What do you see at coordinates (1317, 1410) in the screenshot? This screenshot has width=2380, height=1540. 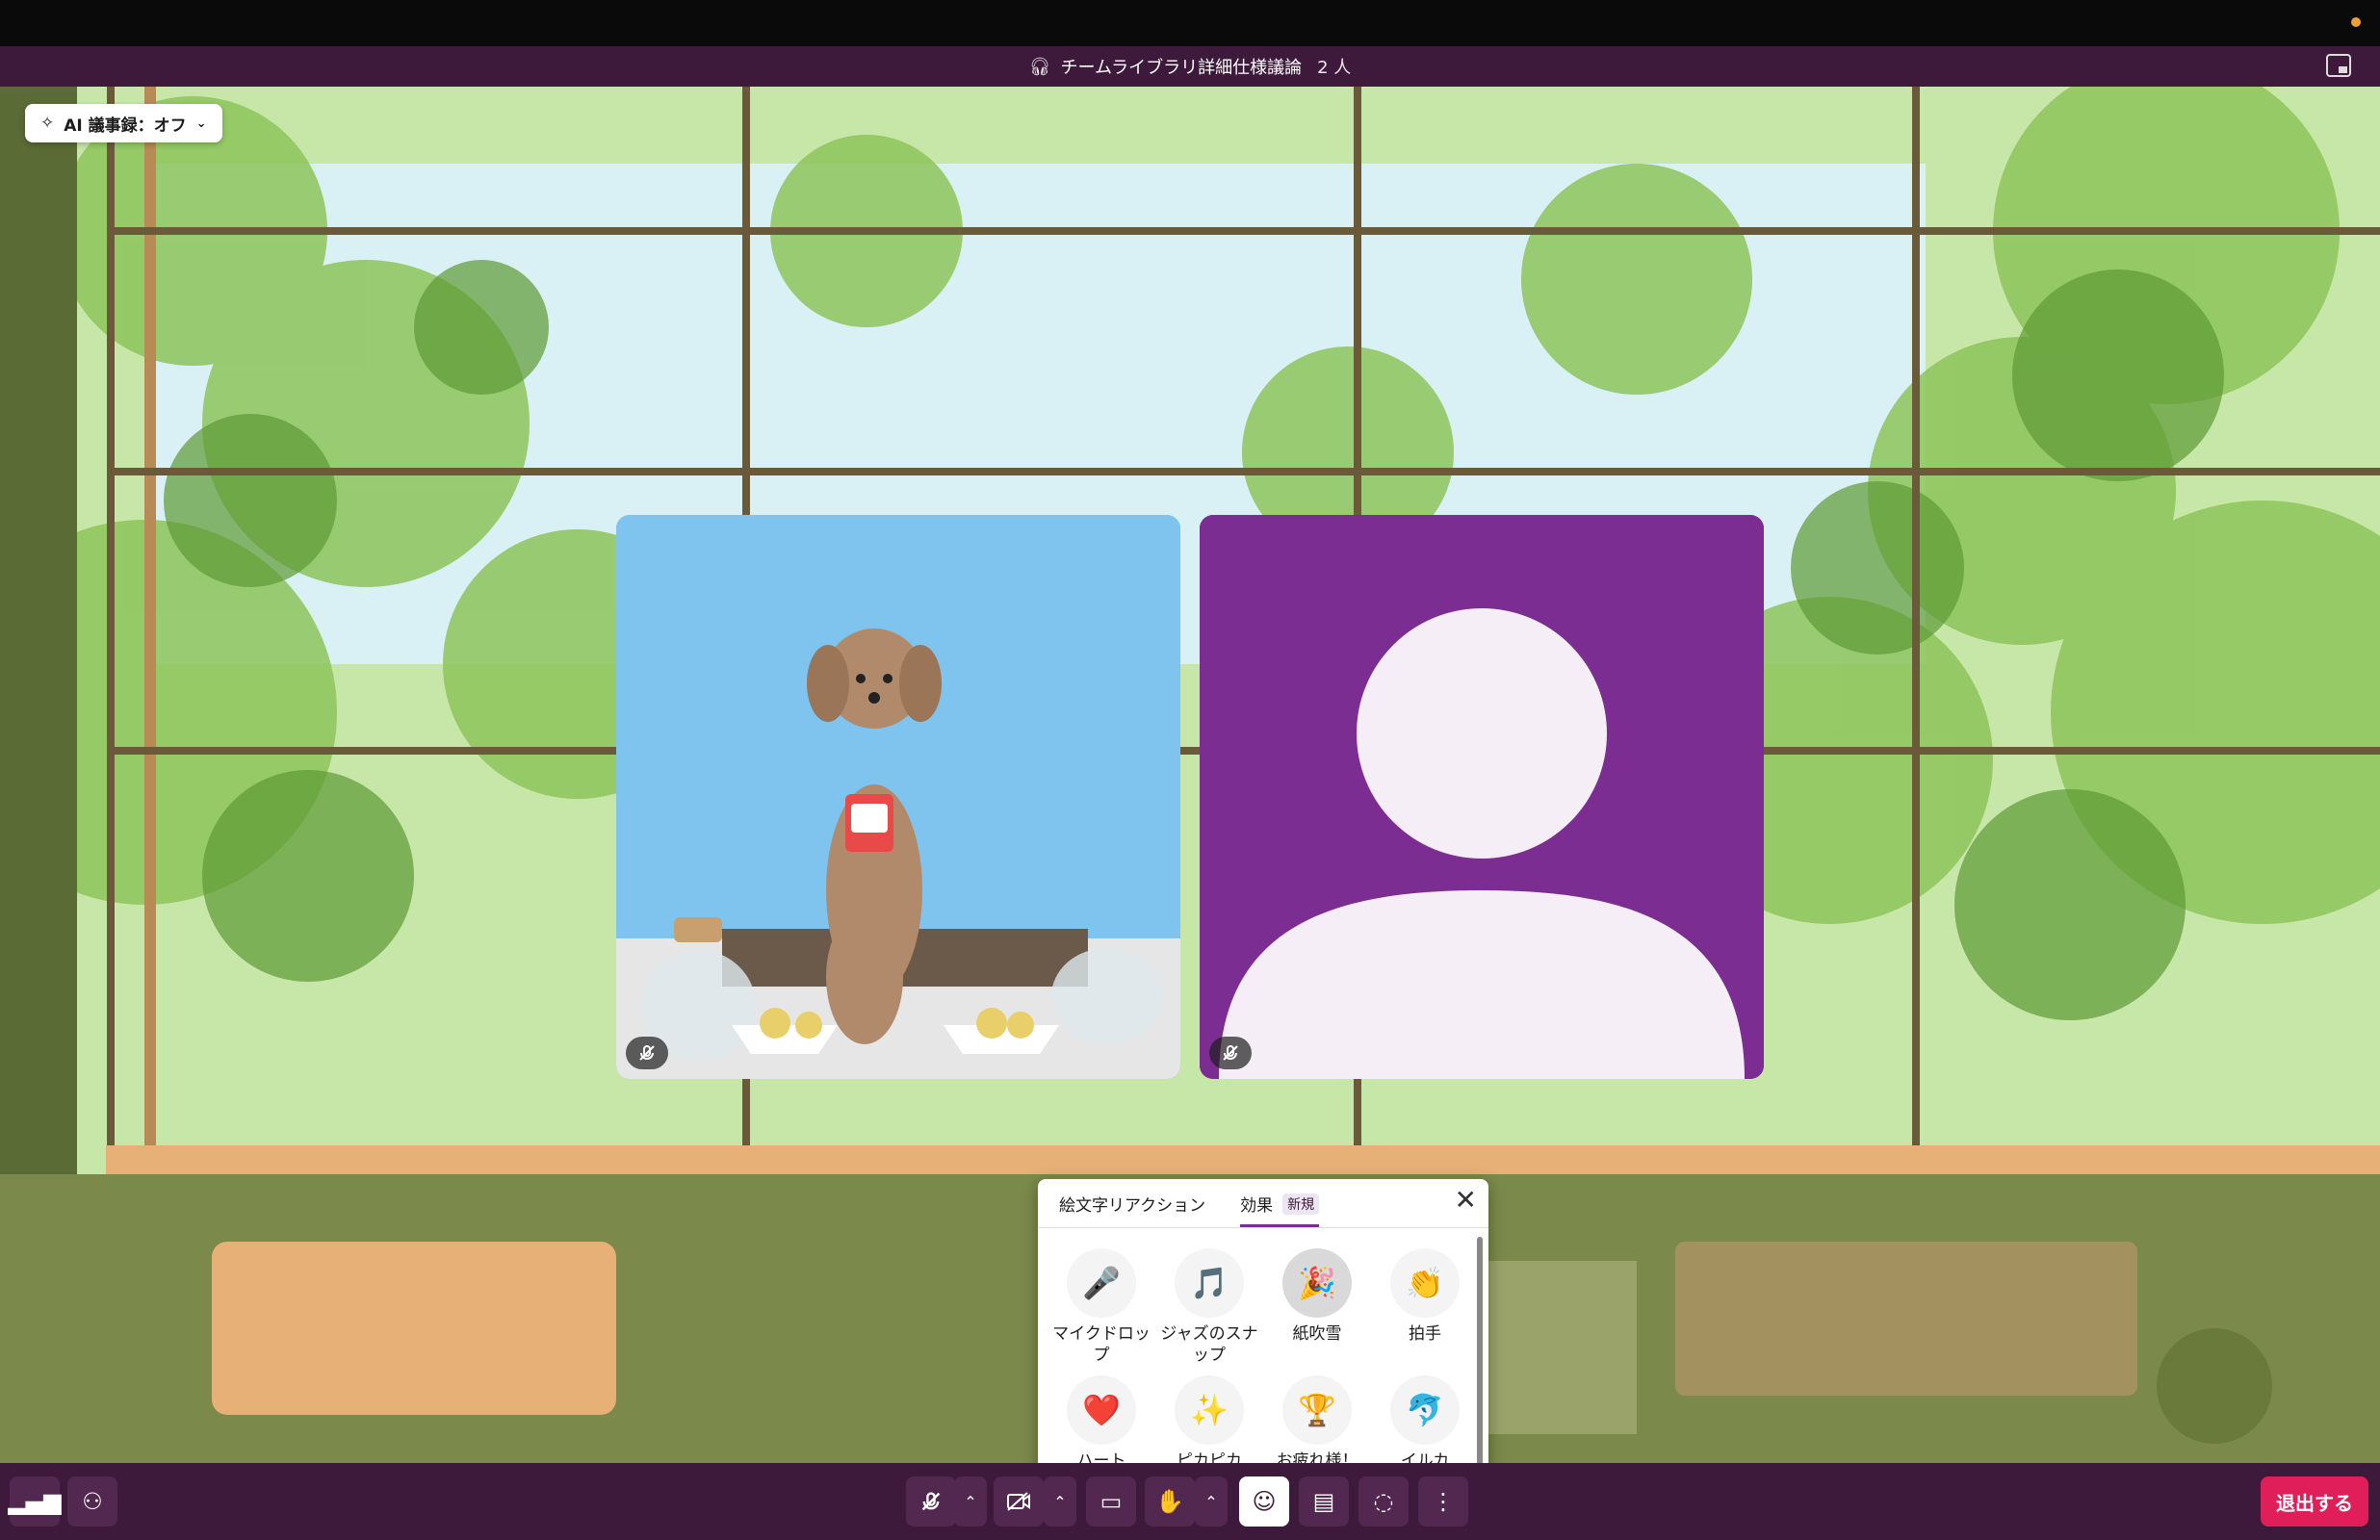 I see `trophy-icon: 🏆` at bounding box center [1317, 1410].